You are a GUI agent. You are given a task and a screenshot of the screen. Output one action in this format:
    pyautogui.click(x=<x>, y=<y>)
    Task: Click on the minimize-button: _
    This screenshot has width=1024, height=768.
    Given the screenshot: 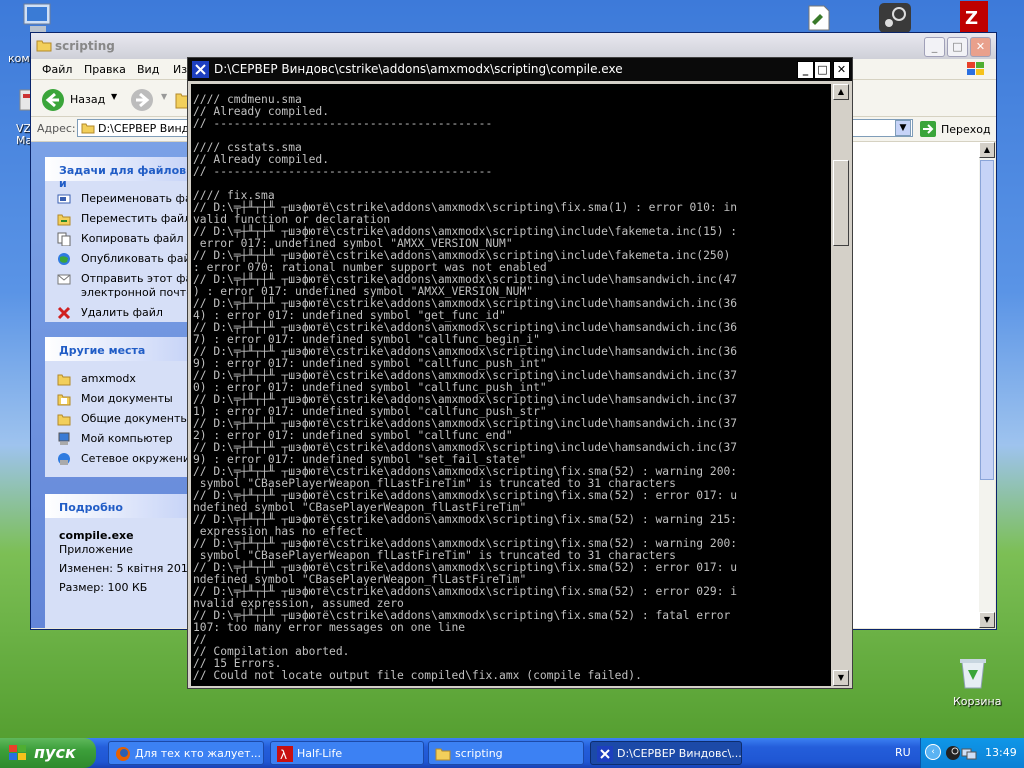 What is the action you would take?
    pyautogui.click(x=934, y=47)
    